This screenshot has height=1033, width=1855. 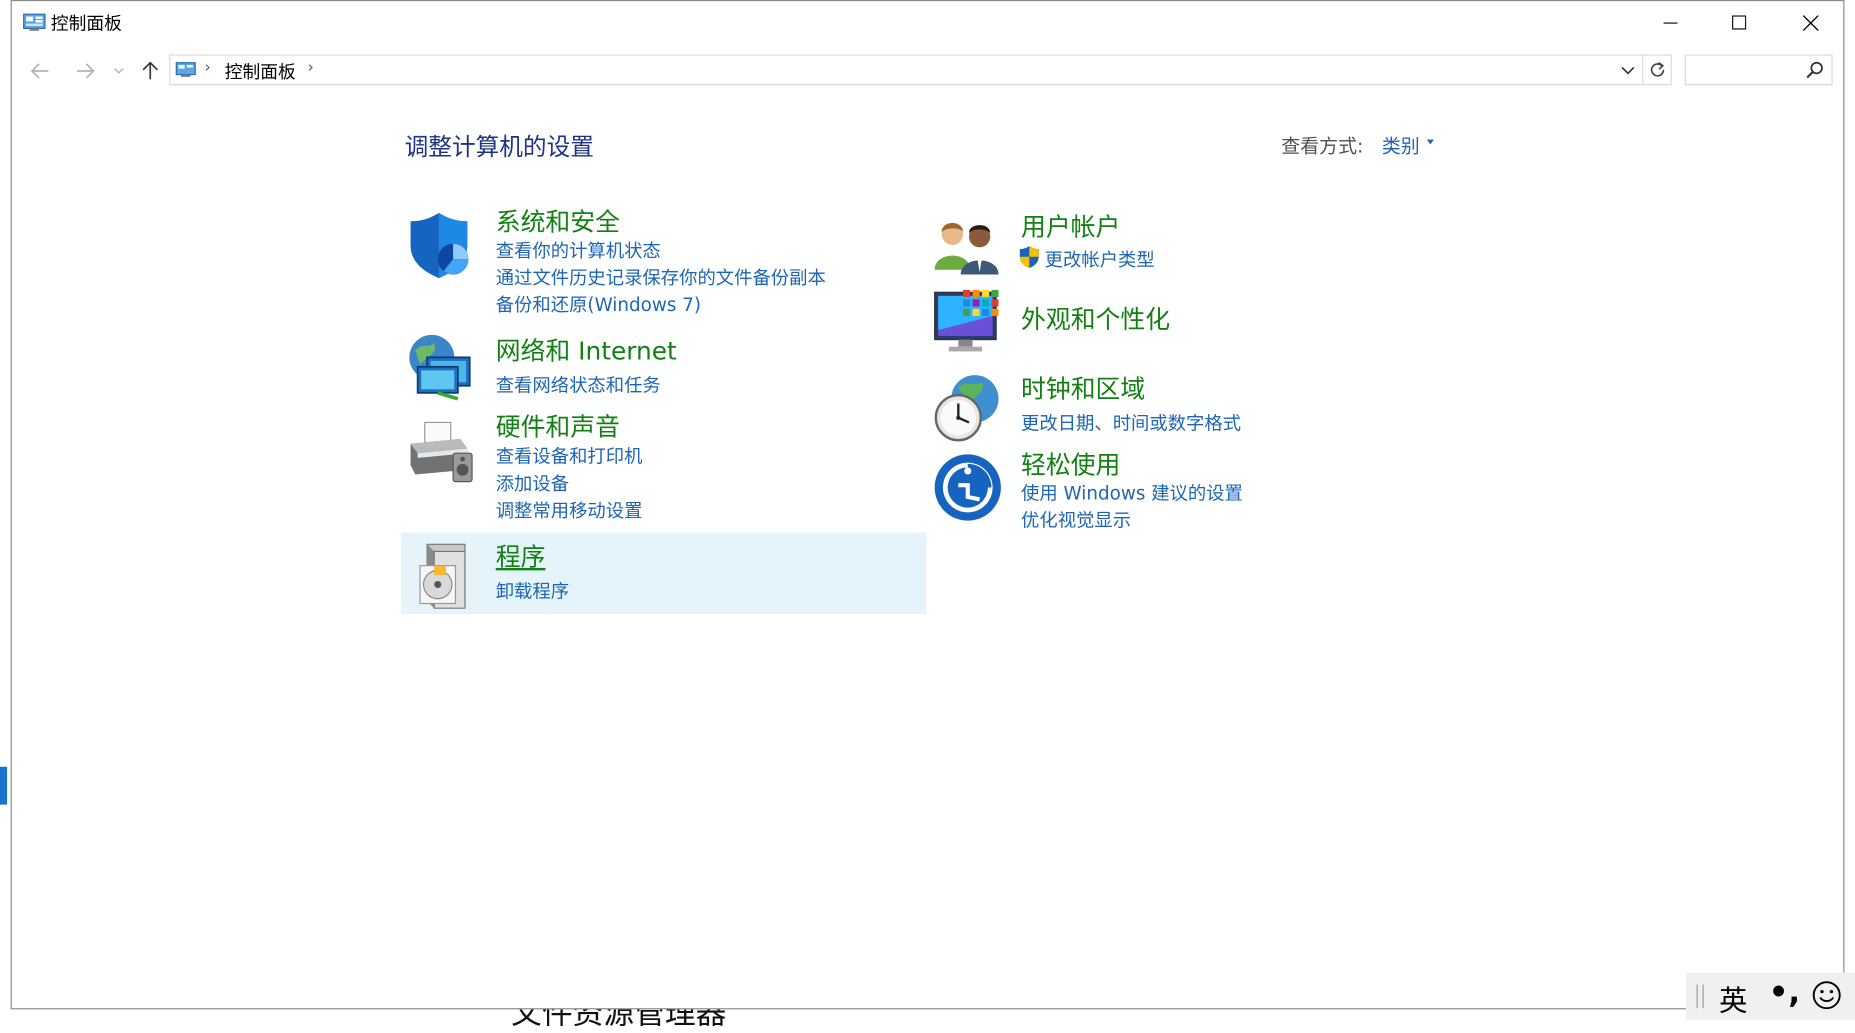 What do you see at coordinates (967, 246) in the screenshot?
I see `users-icon` at bounding box center [967, 246].